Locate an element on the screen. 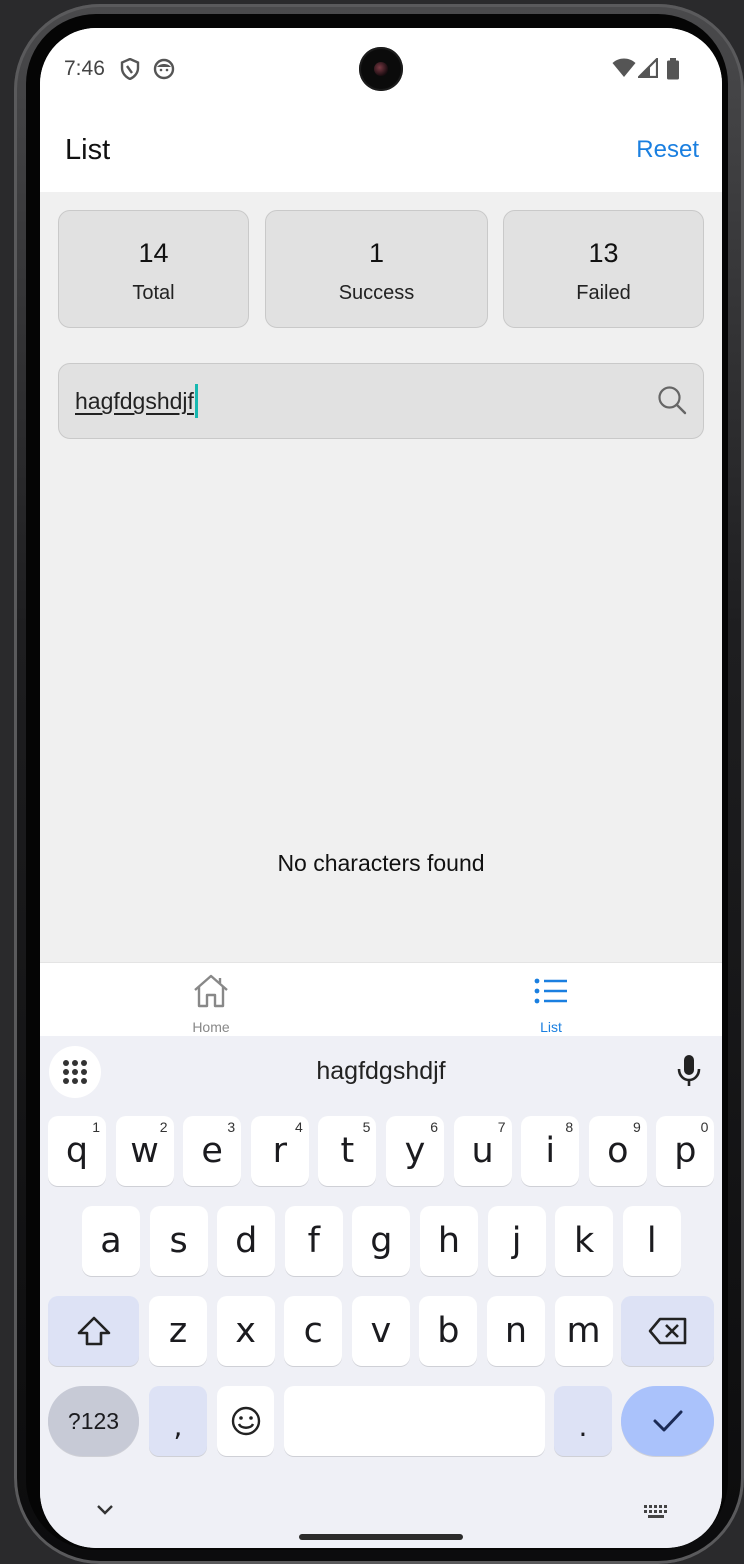 This screenshot has width=744, height=1564. key-k: k is located at coordinates (584, 1241).